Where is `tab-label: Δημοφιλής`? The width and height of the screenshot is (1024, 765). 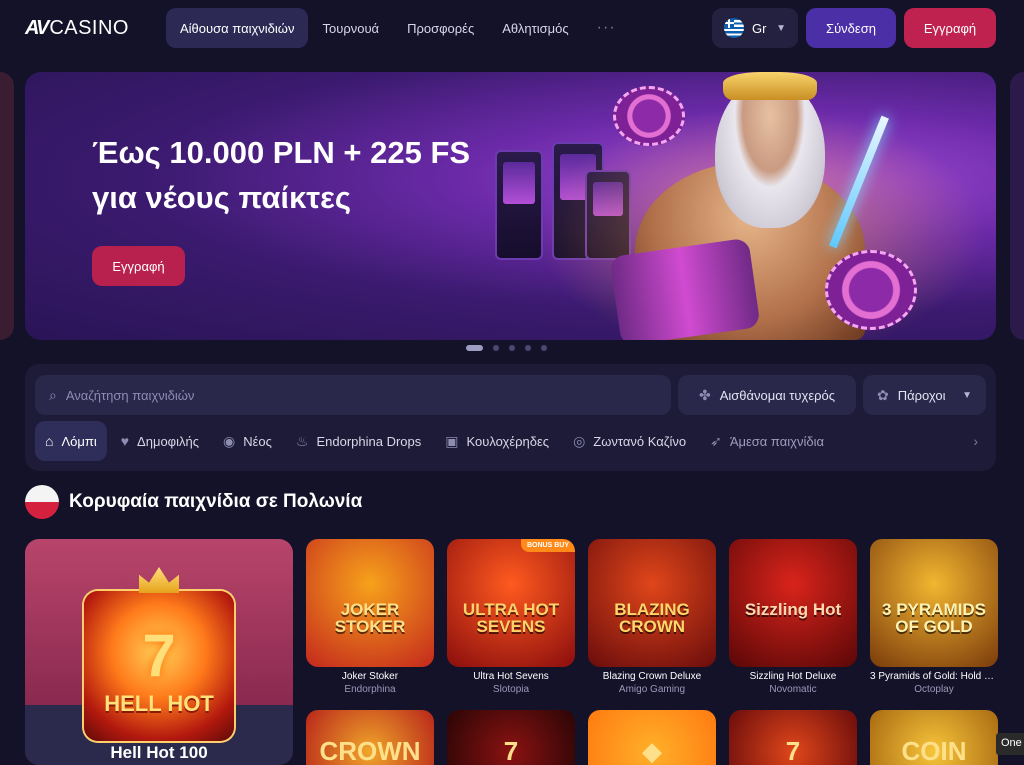
tab-label: Δημοφιλής is located at coordinates (168, 441).